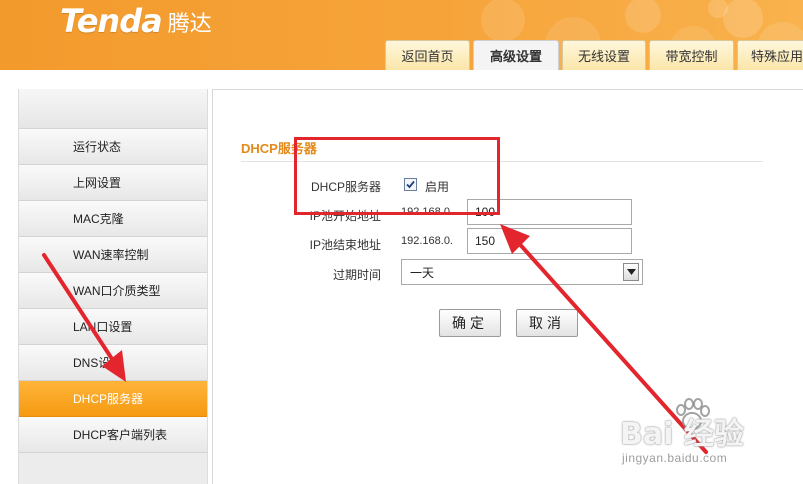 Image resolution: width=803 pixels, height=484 pixels. Describe the element at coordinates (113, 435) in the screenshot. I see `sidebar-item-dhcp-clients: DHCP客户端列表` at that location.